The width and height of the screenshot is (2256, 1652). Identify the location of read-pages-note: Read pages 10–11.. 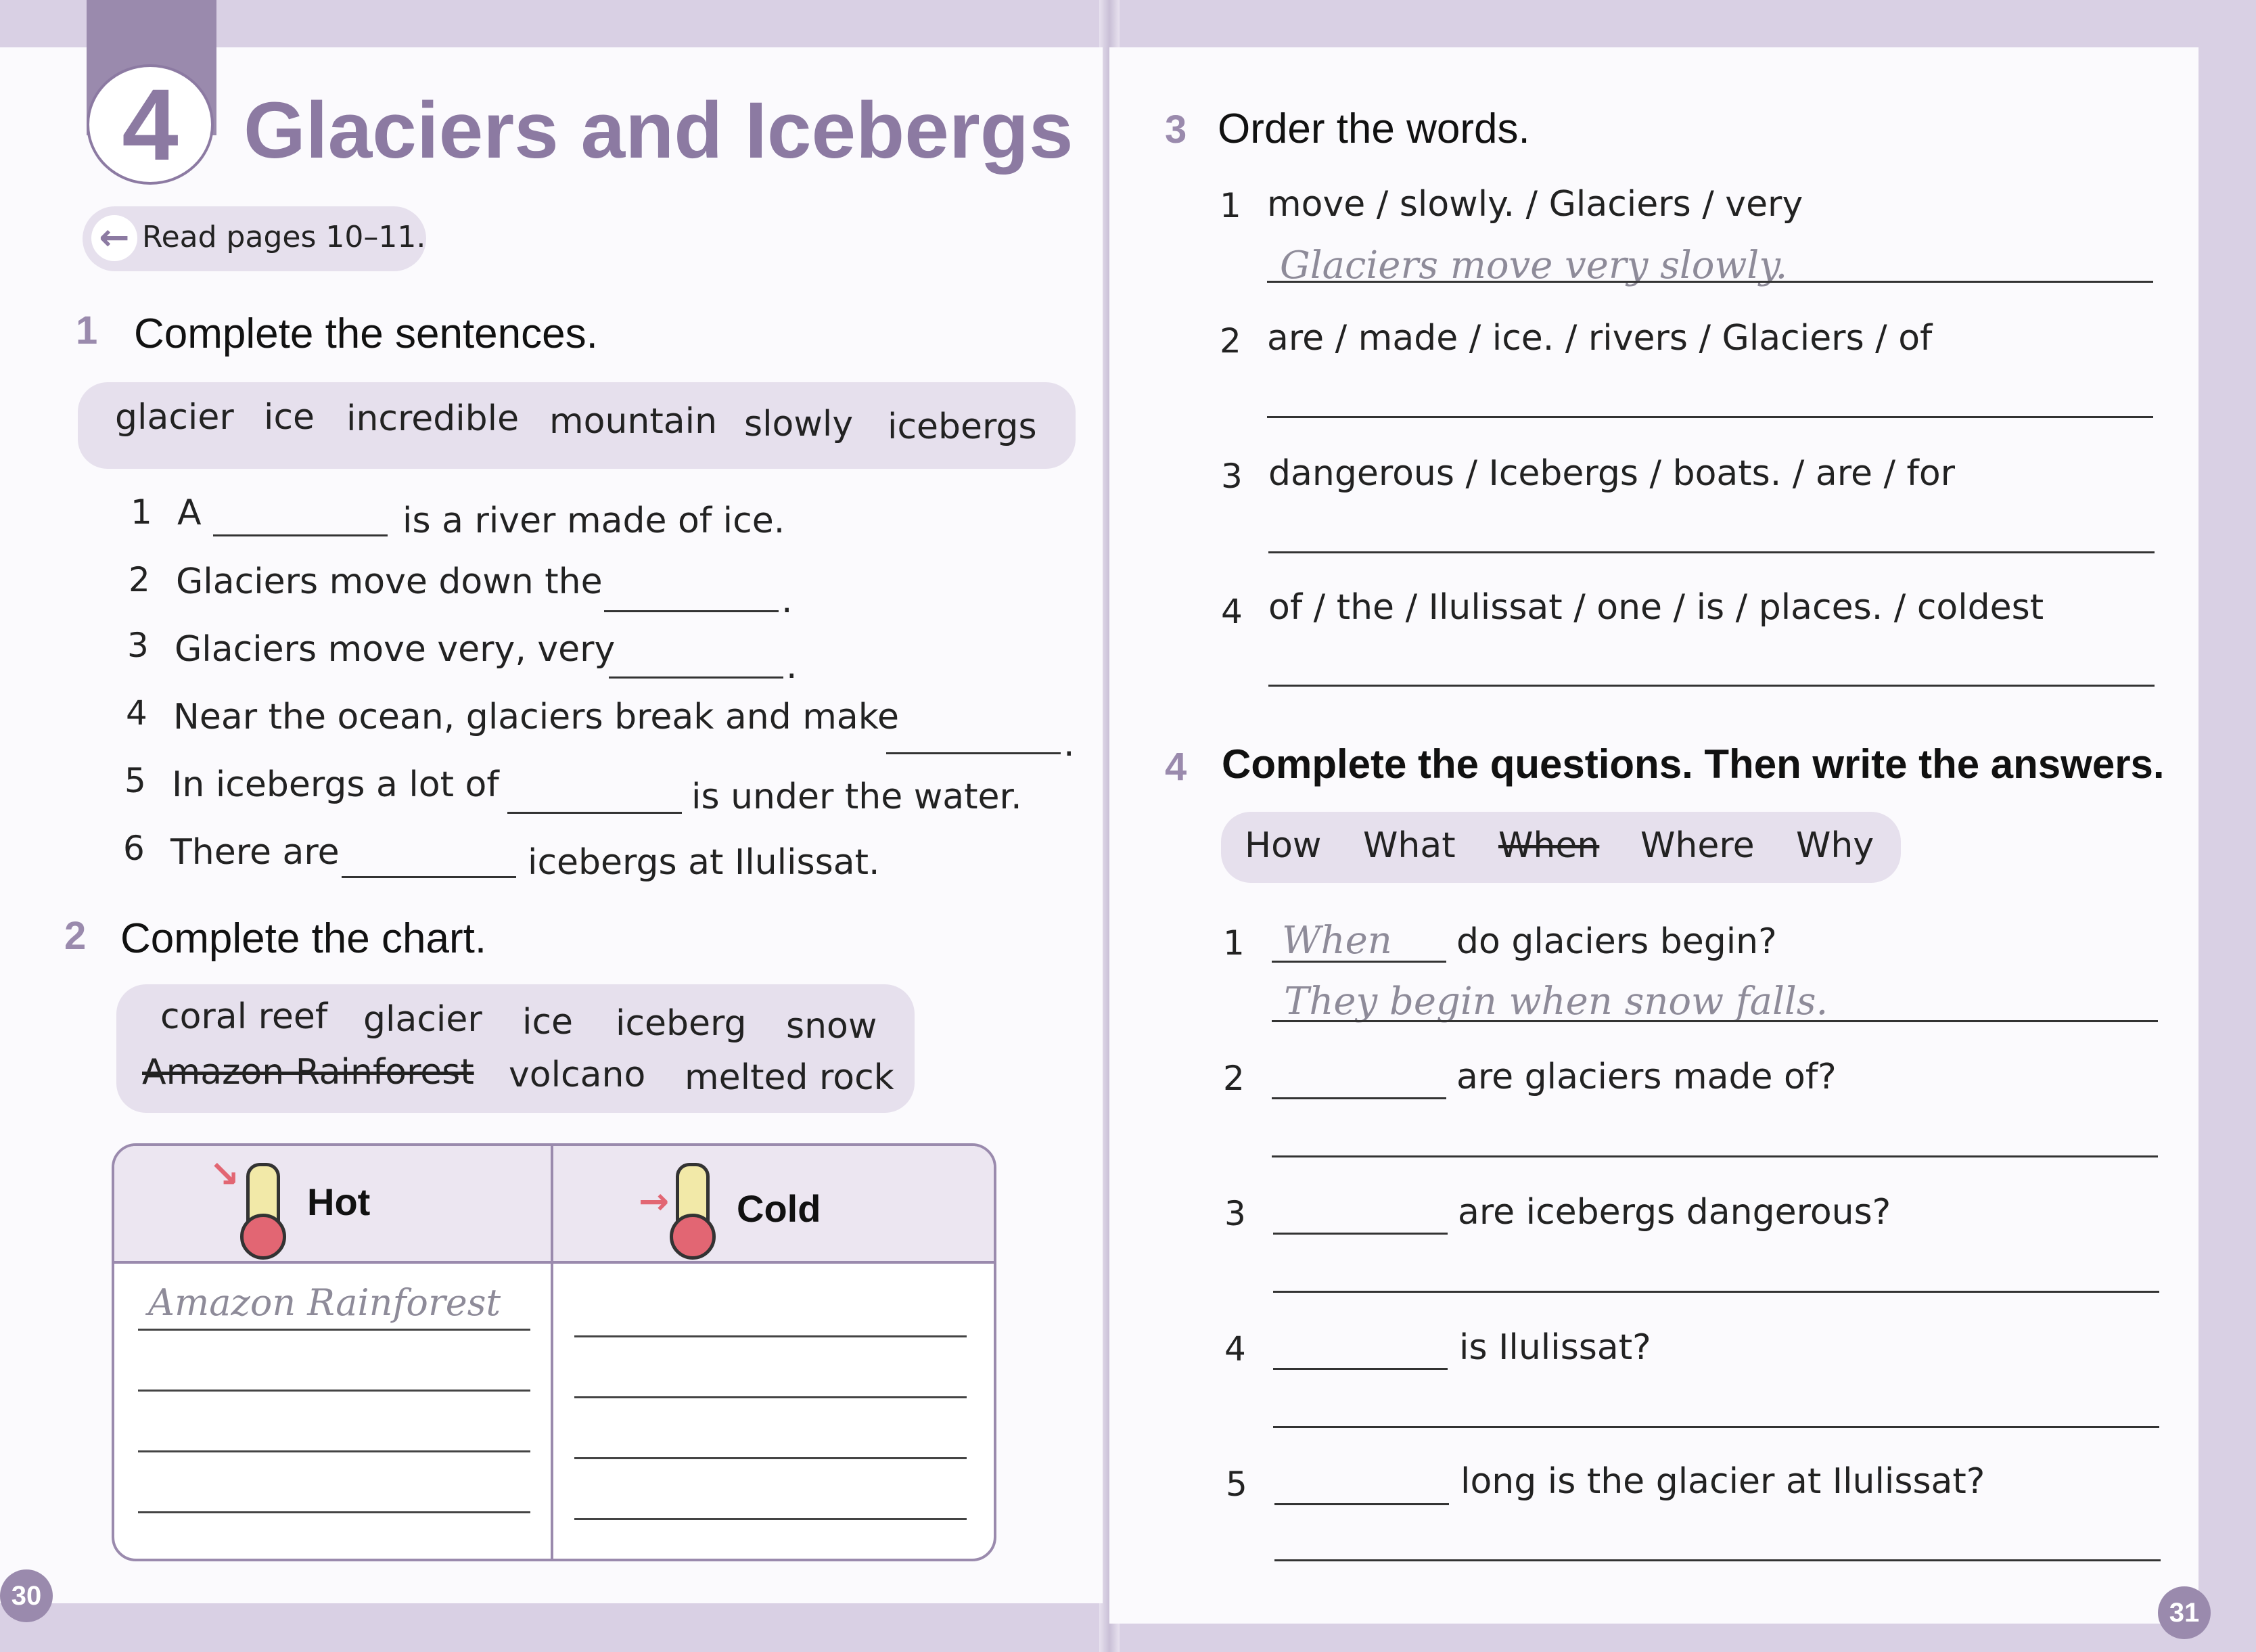
(284, 237).